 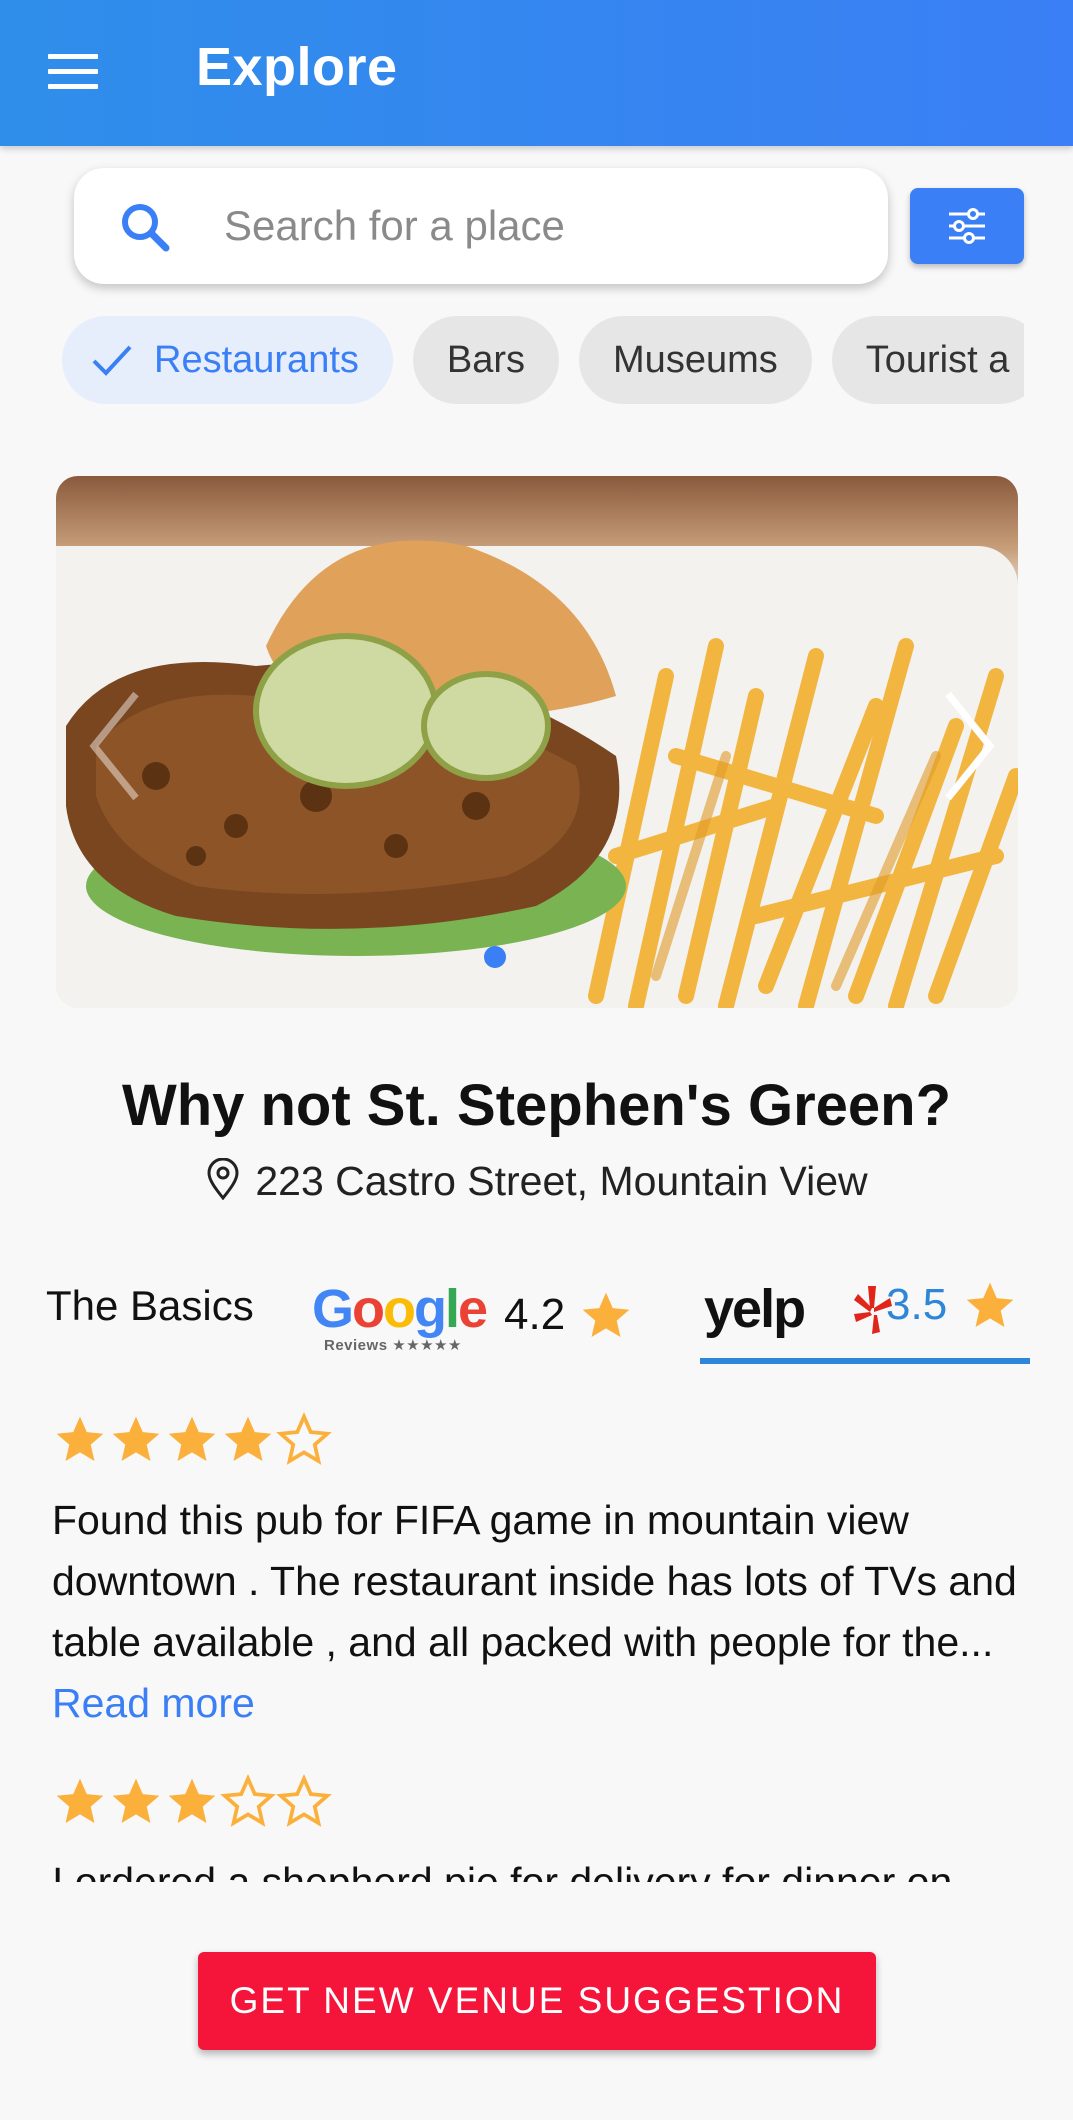 I want to click on google-reviews-sublabel: Reviews ★★★★★, so click(x=393, y=1345).